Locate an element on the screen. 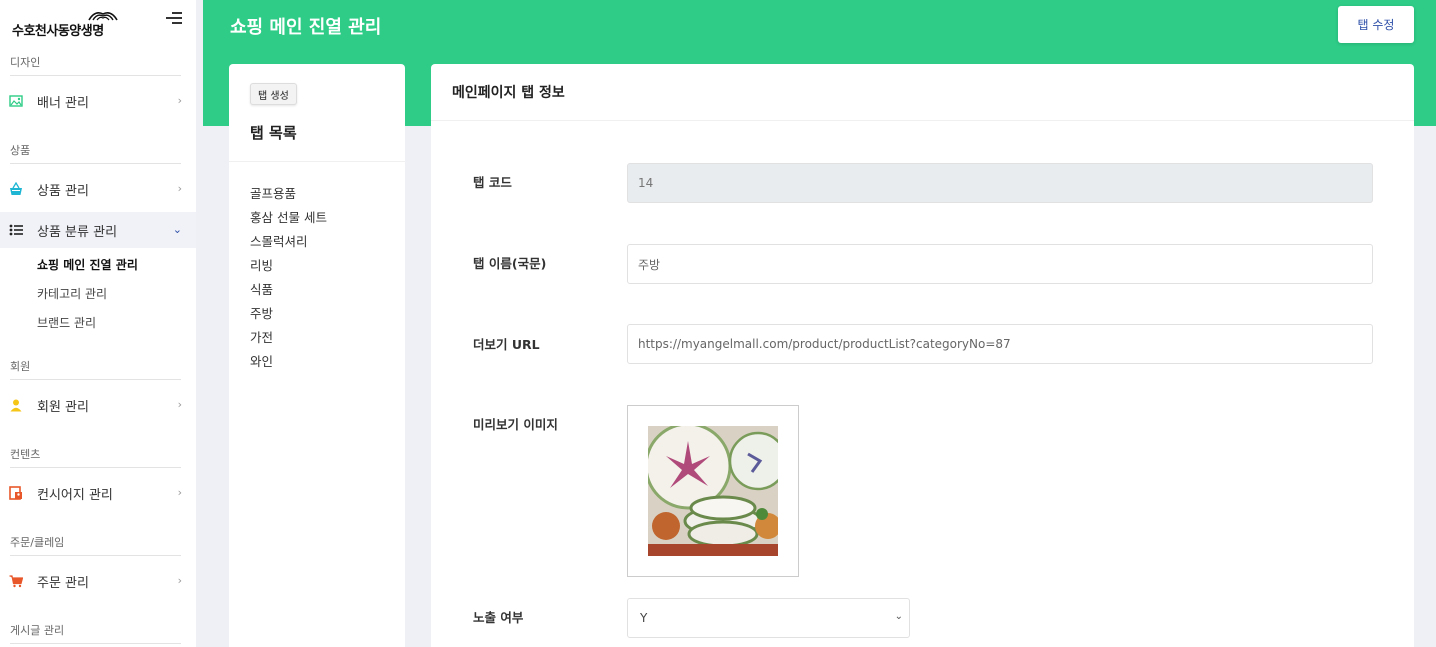 The height and width of the screenshot is (647, 1436). tab-list: 골프용품 홍삼 선물 세트 스몰럭셔리 리빙 식품 주방 가전 와인 is located at coordinates (288, 281).